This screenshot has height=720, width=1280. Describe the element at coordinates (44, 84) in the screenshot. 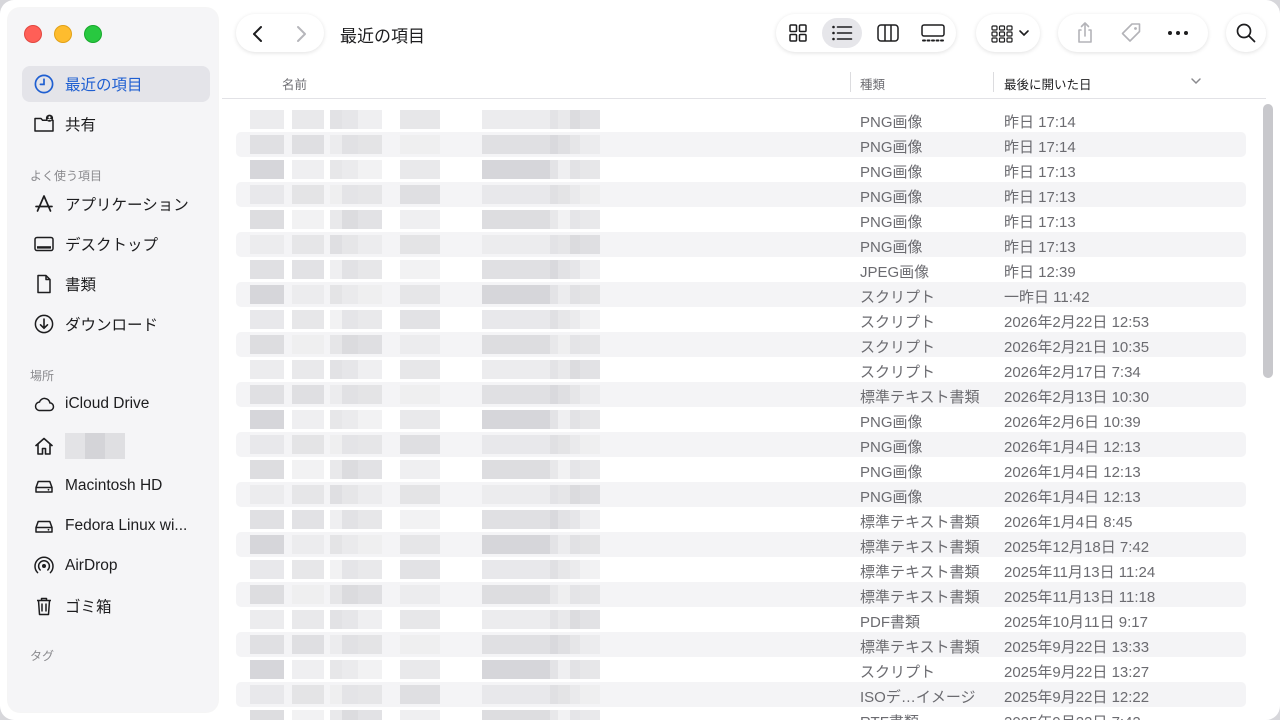

I see `clock-icon` at that location.